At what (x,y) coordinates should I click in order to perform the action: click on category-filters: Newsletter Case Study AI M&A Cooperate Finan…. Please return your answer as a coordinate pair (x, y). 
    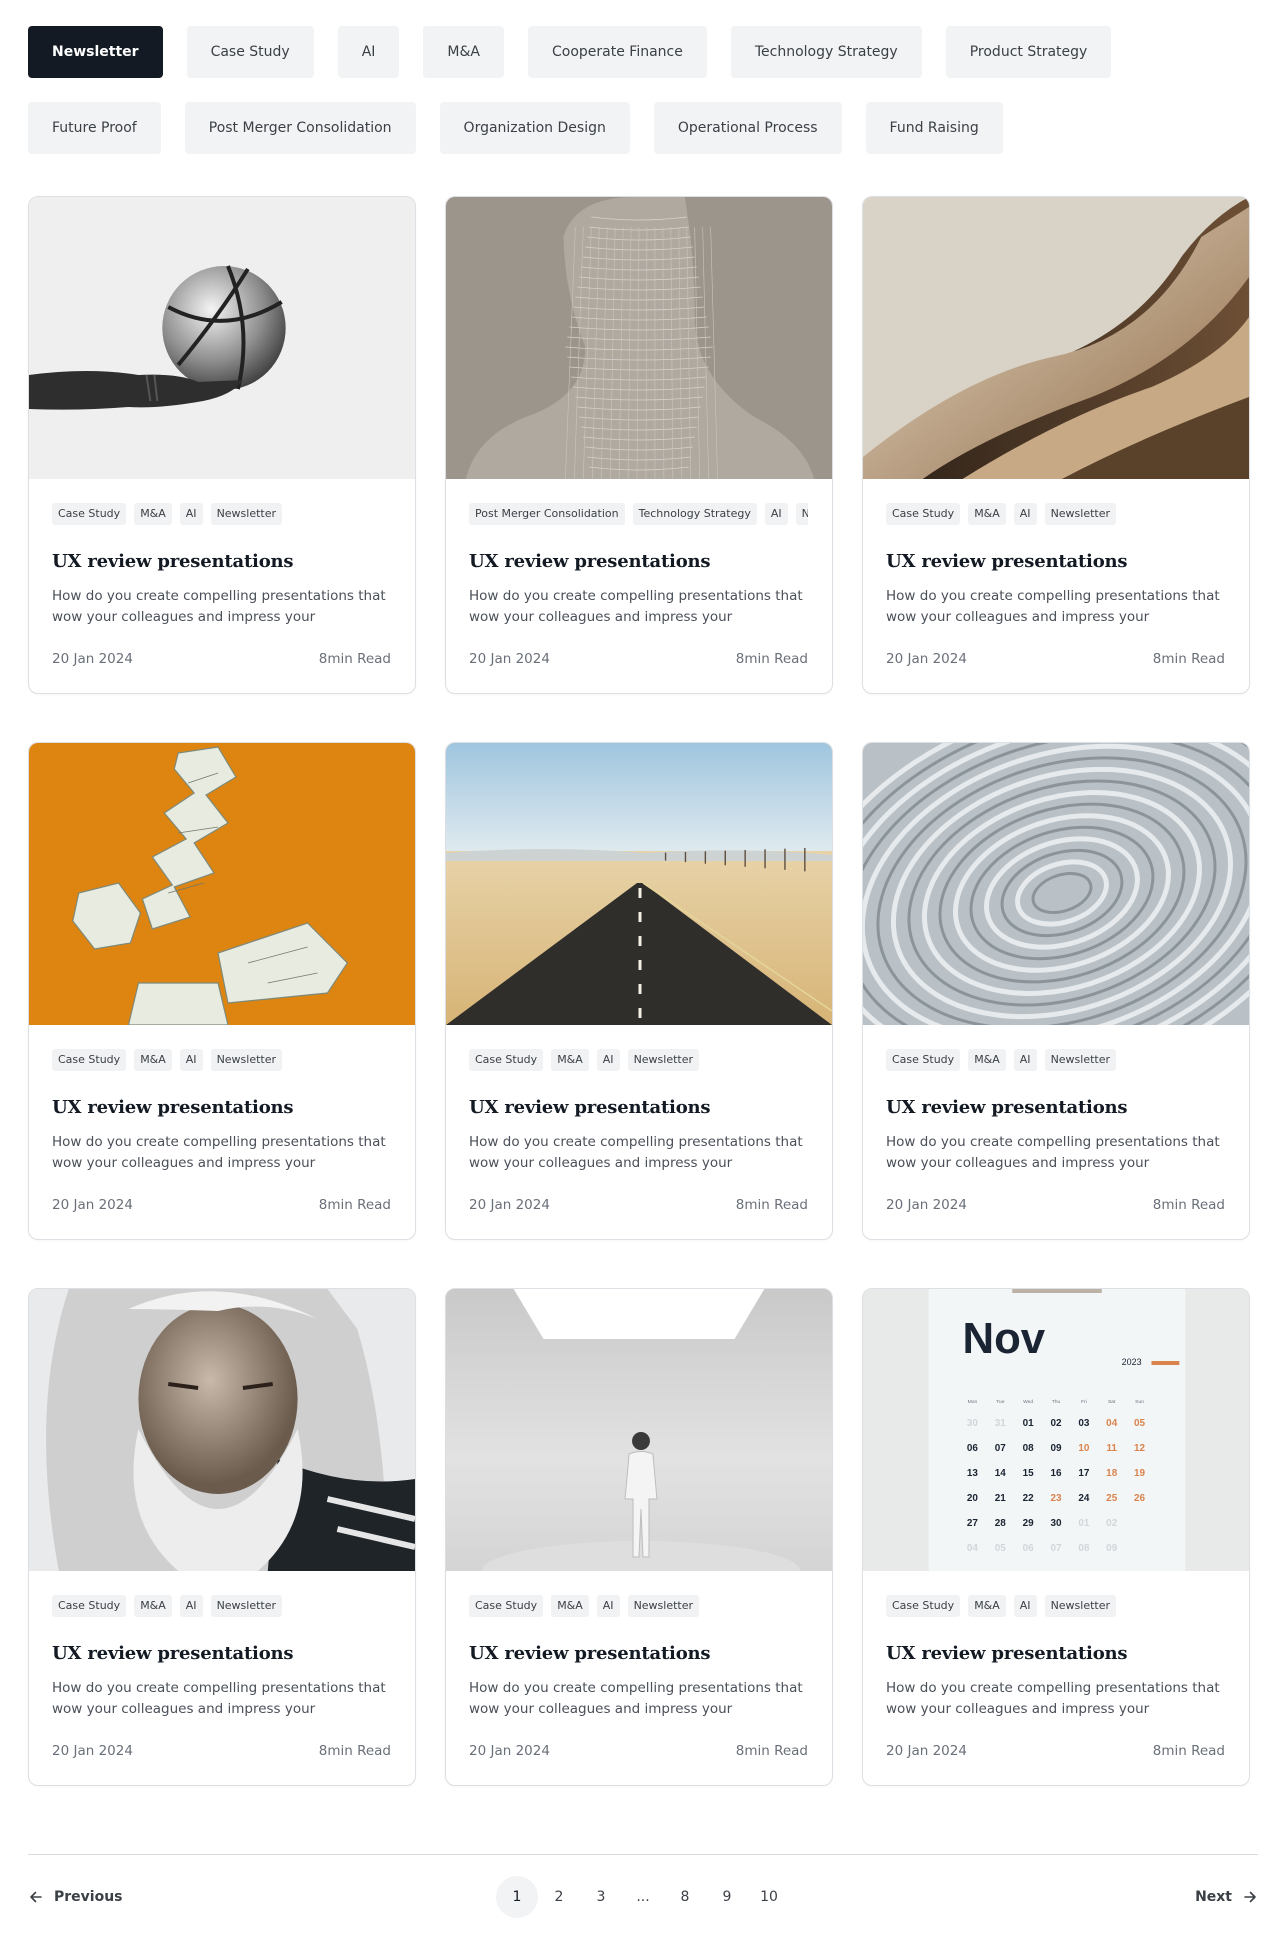
    Looking at the image, I should click on (638, 90).